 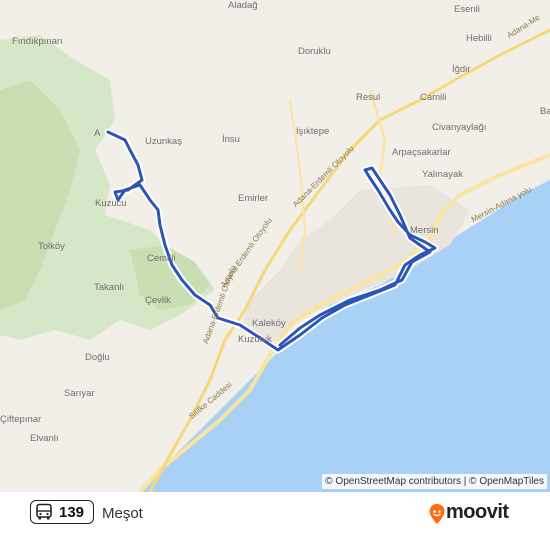 What do you see at coordinates (97, 133) in the screenshot?
I see `place-label-edge-a: A` at bounding box center [97, 133].